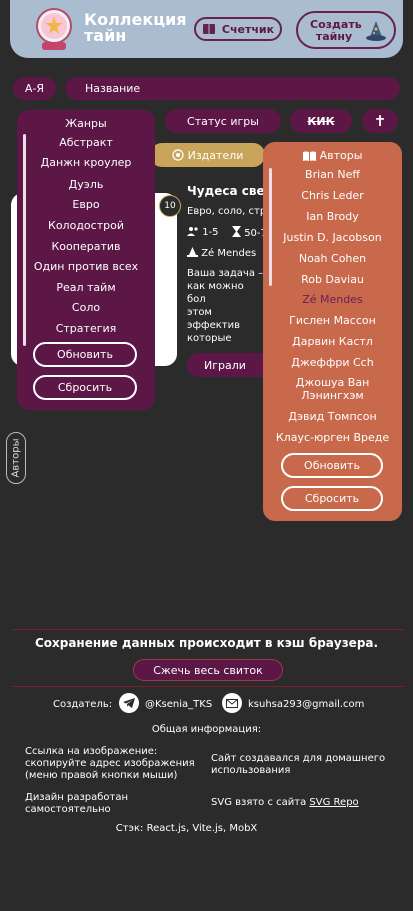 This screenshot has width=413, height=911. I want to click on genre-item: Соло, so click(86, 307).